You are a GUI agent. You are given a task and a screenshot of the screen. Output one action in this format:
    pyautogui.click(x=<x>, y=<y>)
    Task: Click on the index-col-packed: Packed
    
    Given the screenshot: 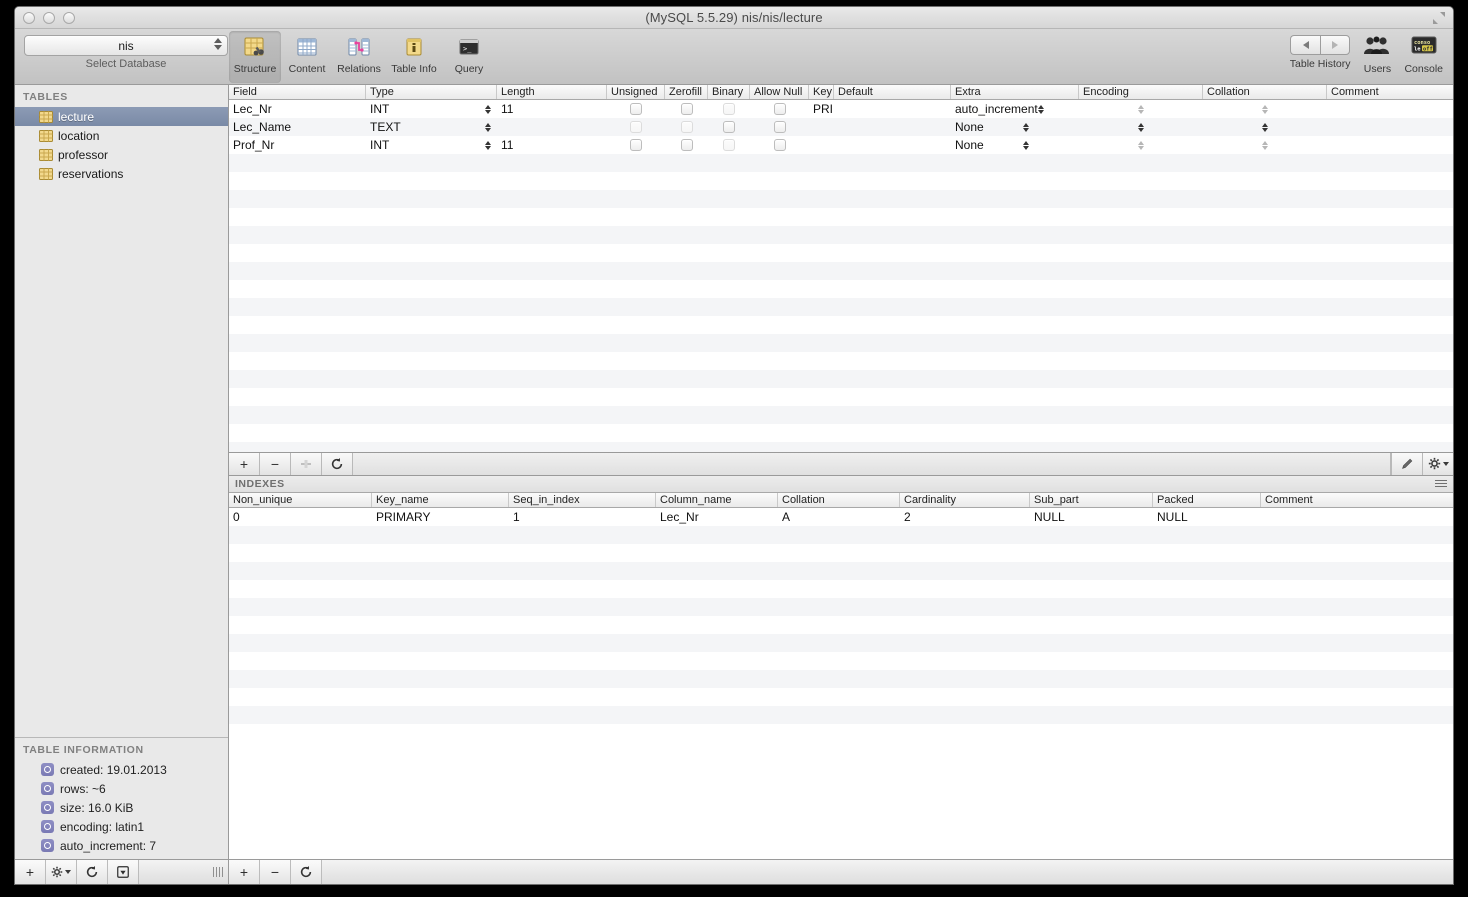 What is the action you would take?
    pyautogui.click(x=1207, y=499)
    